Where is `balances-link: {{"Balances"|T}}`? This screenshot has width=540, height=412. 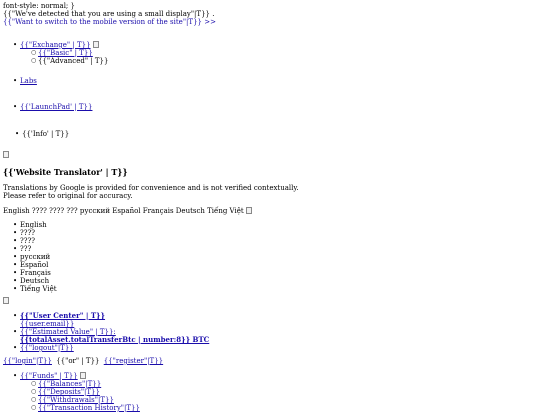 balances-link: {{"Balances"|T}} is located at coordinates (69, 384).